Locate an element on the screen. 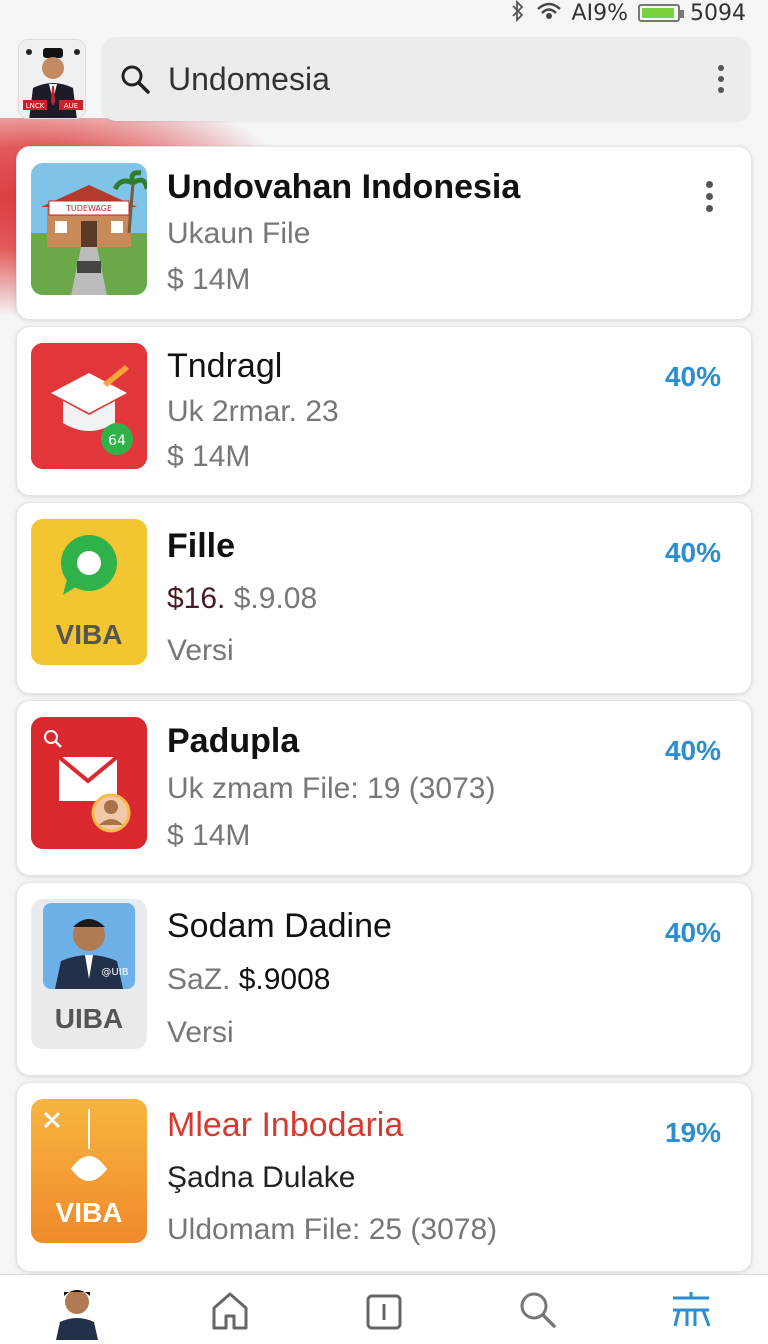 Image resolution: width=768 pixels, height=1344 pixels. status-bar: ‎ΑI9% 5094 is located at coordinates (384, 13).